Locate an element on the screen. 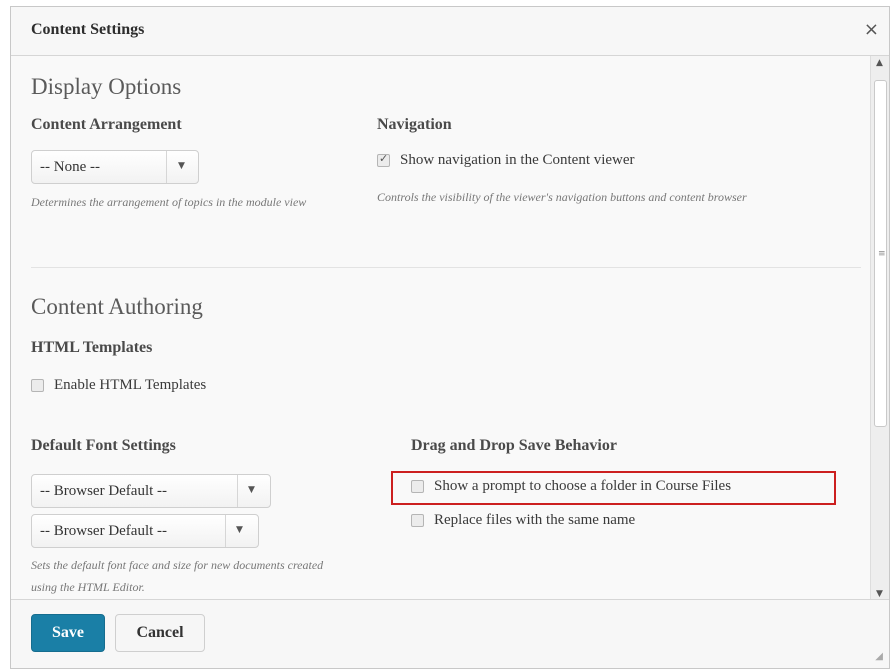 The height and width of the screenshot is (671, 892). show-navigation-option: Show navigation in the Content viewer is located at coordinates (506, 160).